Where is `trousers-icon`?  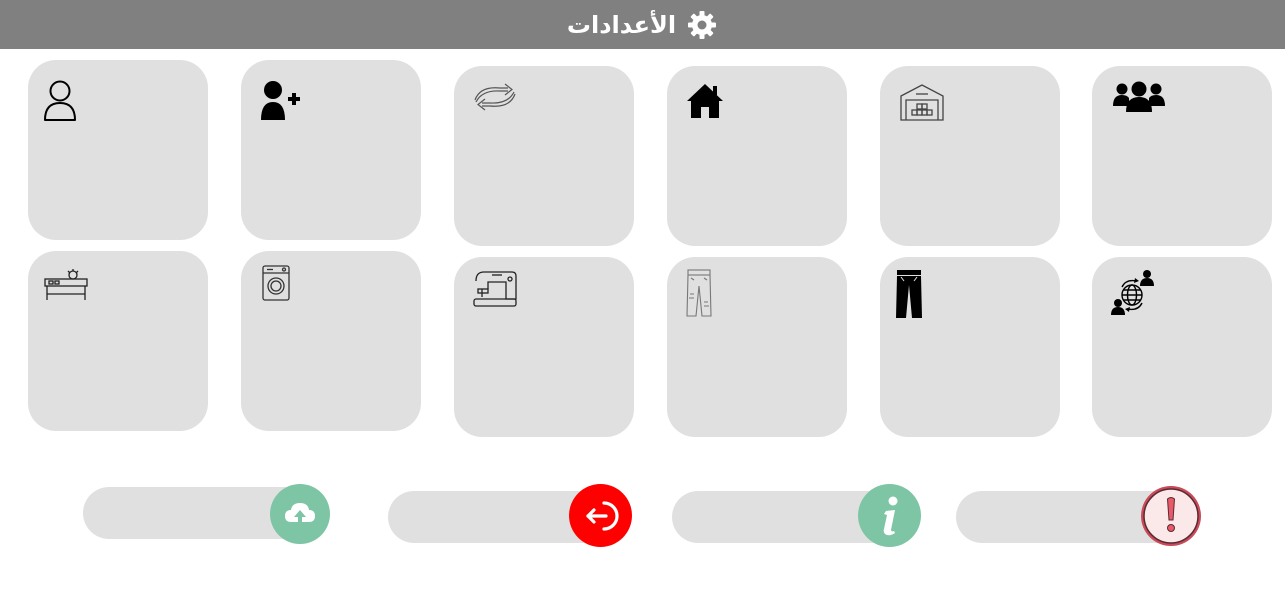 trousers-icon is located at coordinates (909, 294).